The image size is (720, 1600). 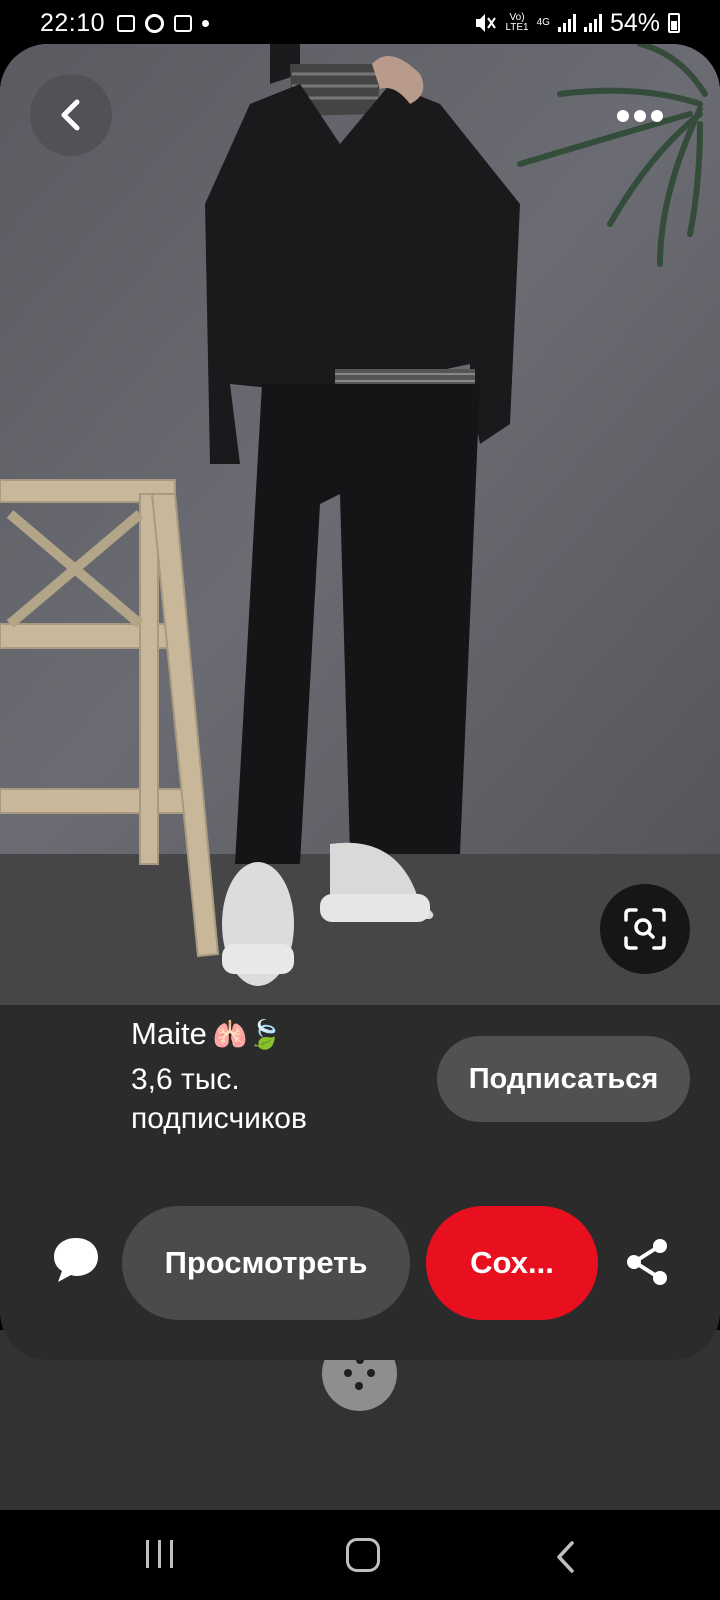 I want to click on follow-button: Подписаться, so click(x=563, y=1079).